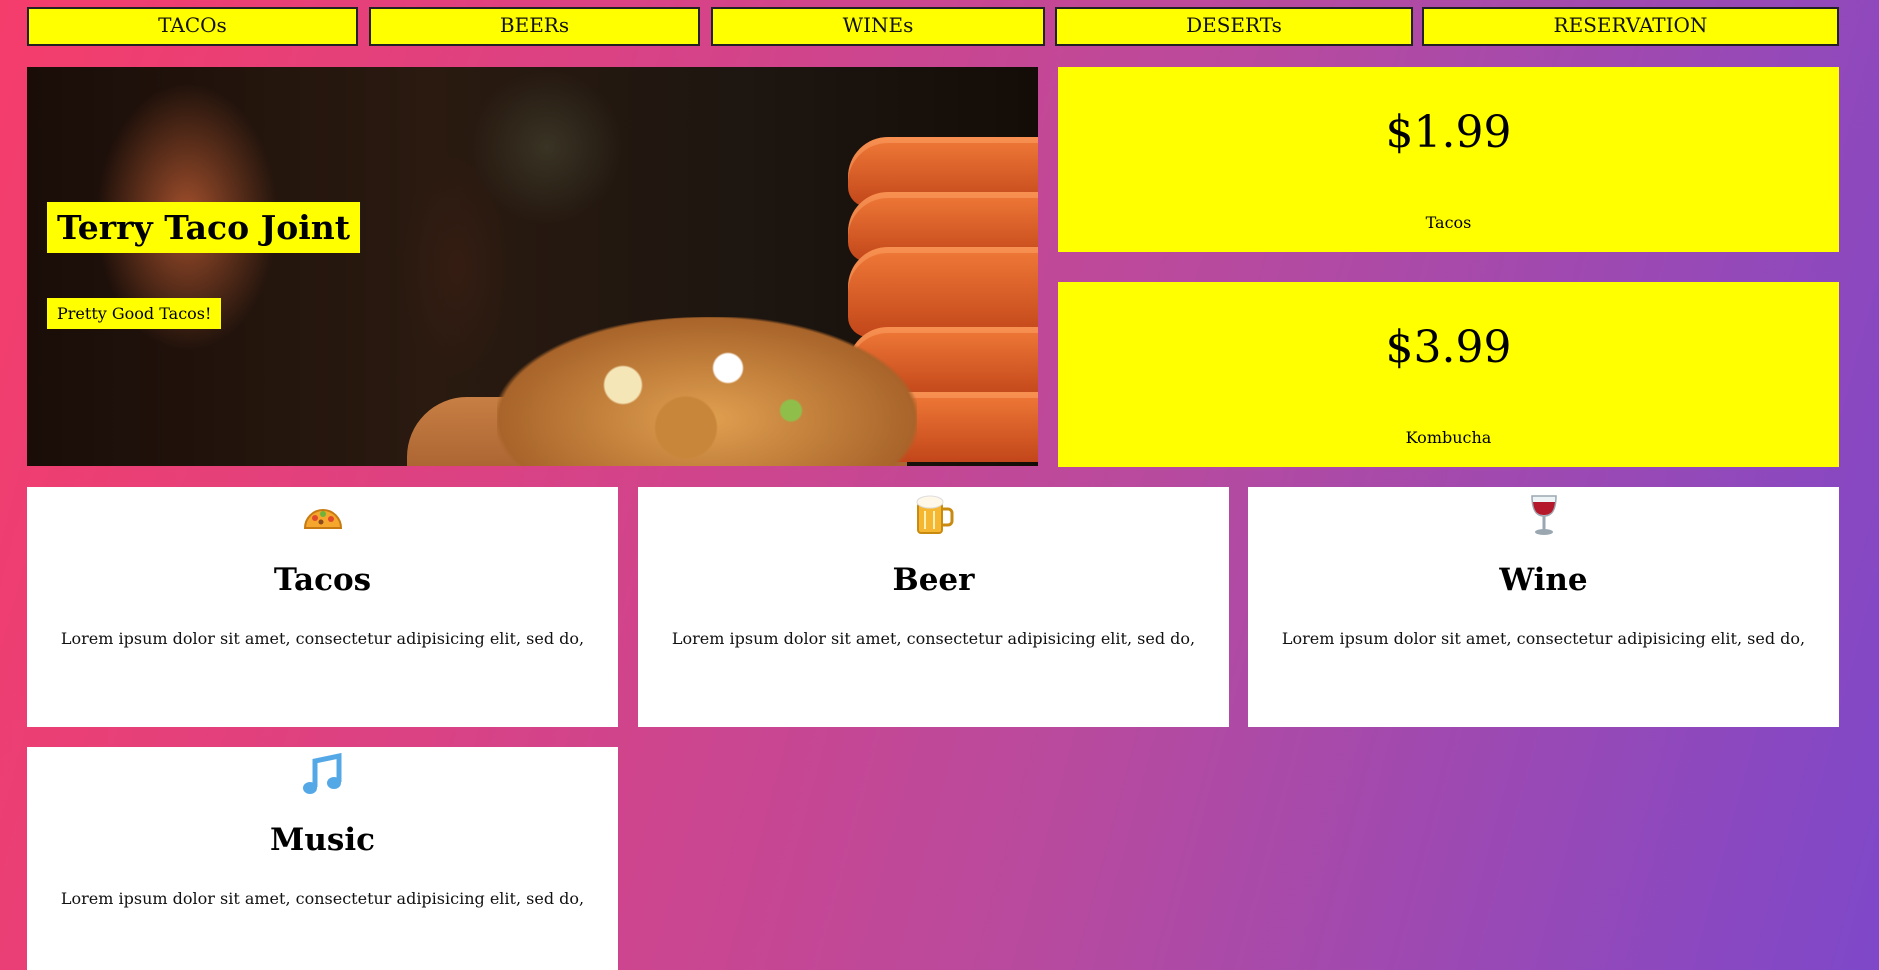 The width and height of the screenshot is (1879, 970). I want to click on price-card-tacos: $1.99 Tacos, so click(1448, 159).